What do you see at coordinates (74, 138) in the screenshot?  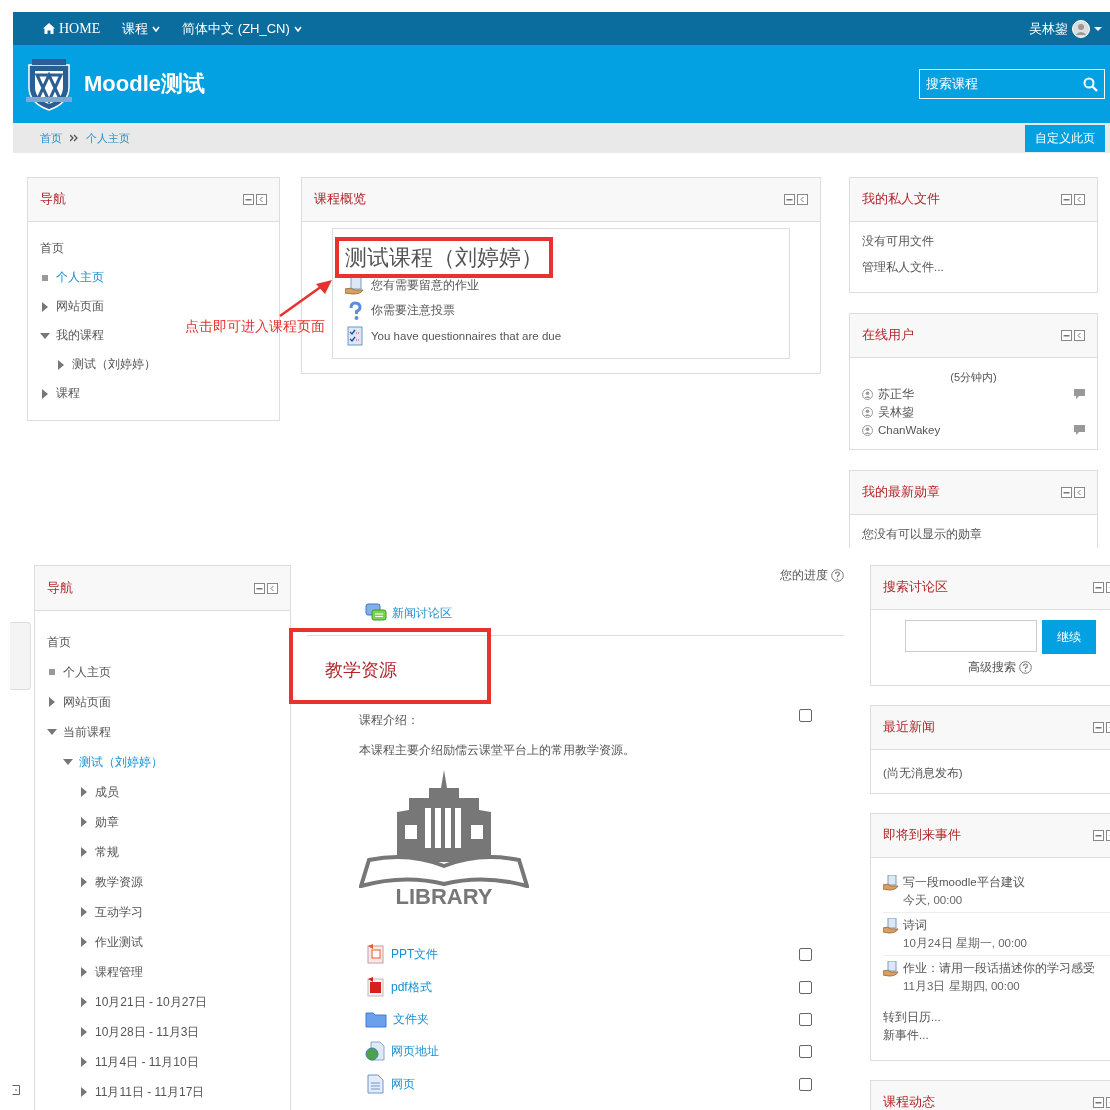 I see `chevron-icon` at bounding box center [74, 138].